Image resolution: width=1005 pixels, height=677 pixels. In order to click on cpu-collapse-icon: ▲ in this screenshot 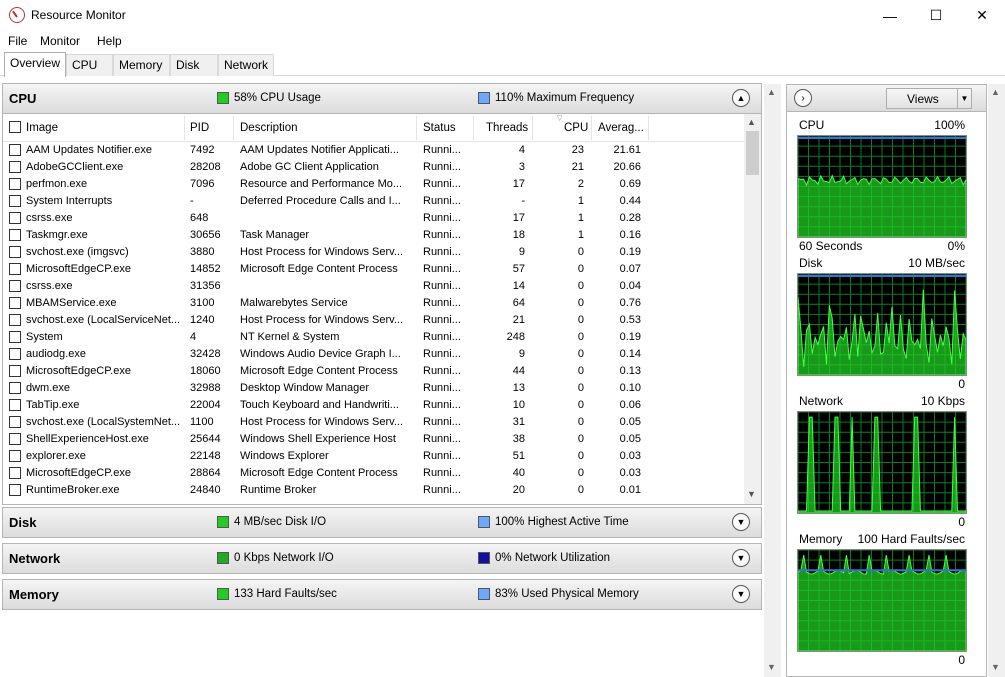, I will do `click(741, 98)`.